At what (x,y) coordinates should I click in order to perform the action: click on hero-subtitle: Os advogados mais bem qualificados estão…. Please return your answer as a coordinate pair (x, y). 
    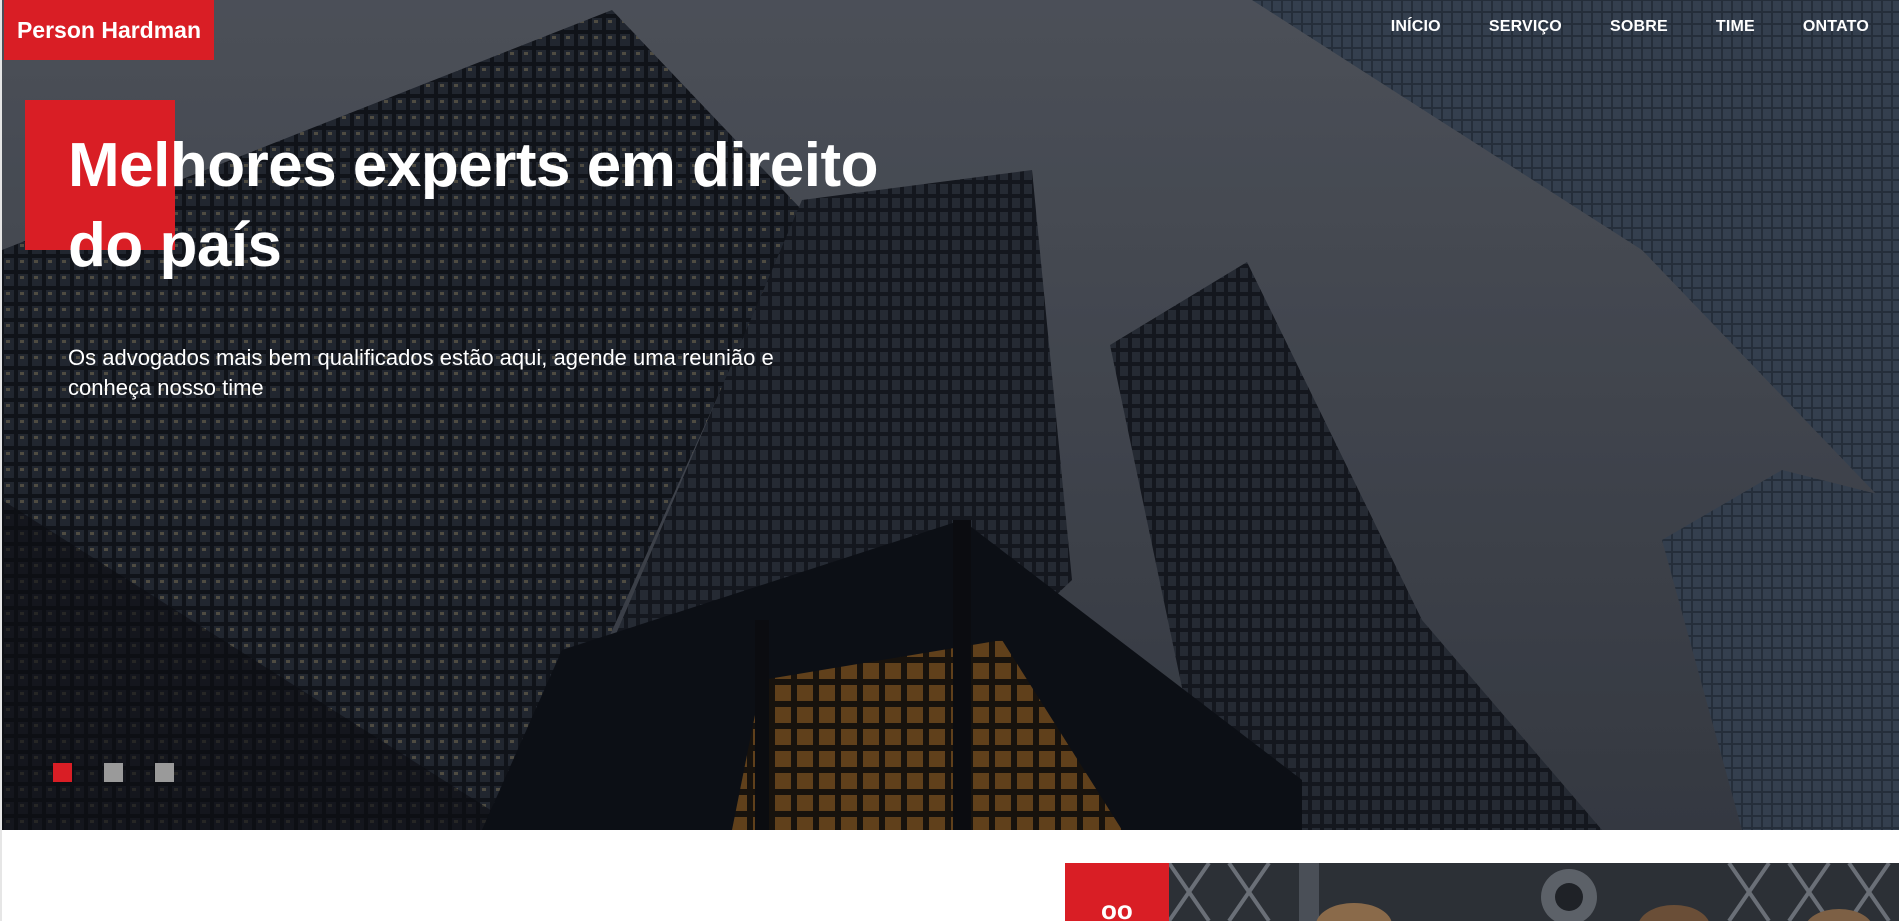
    Looking at the image, I should click on (421, 372).